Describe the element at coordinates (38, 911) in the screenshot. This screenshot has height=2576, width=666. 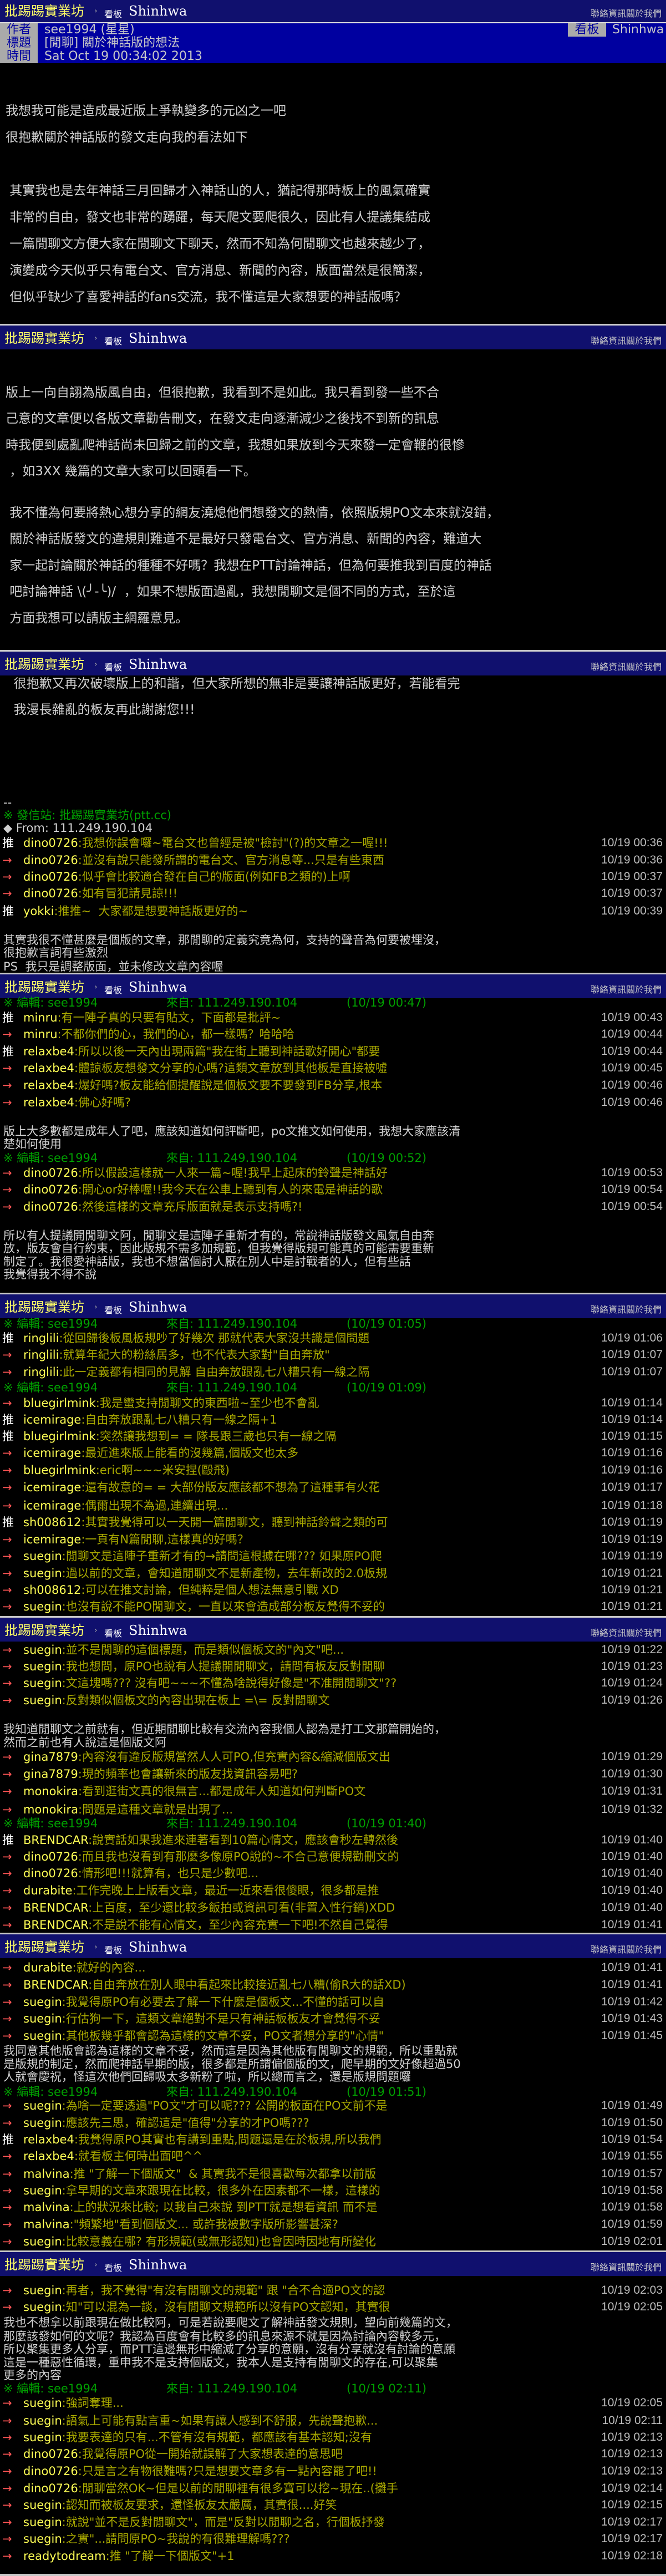
I see `push-userid: yokki` at that location.